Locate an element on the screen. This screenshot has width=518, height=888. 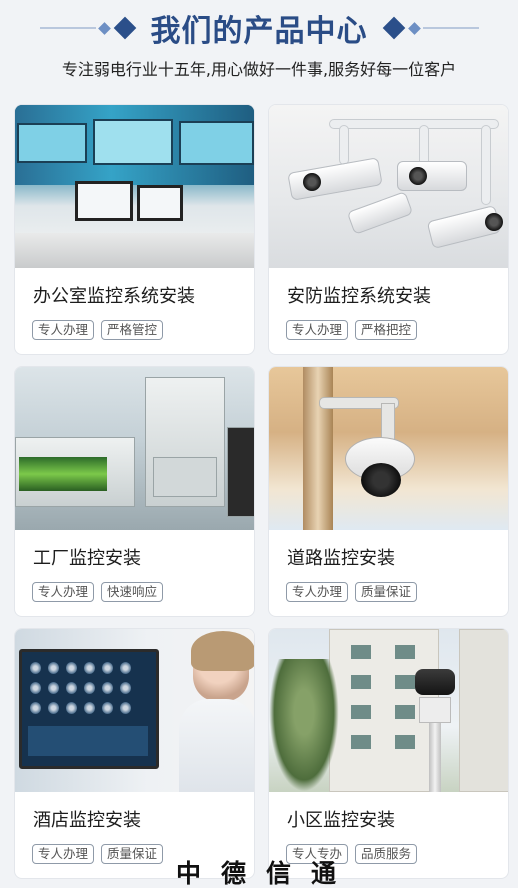
product-card-security: 安防监控系统安装 专人办理 严格把控 is located at coordinates (388, 229).